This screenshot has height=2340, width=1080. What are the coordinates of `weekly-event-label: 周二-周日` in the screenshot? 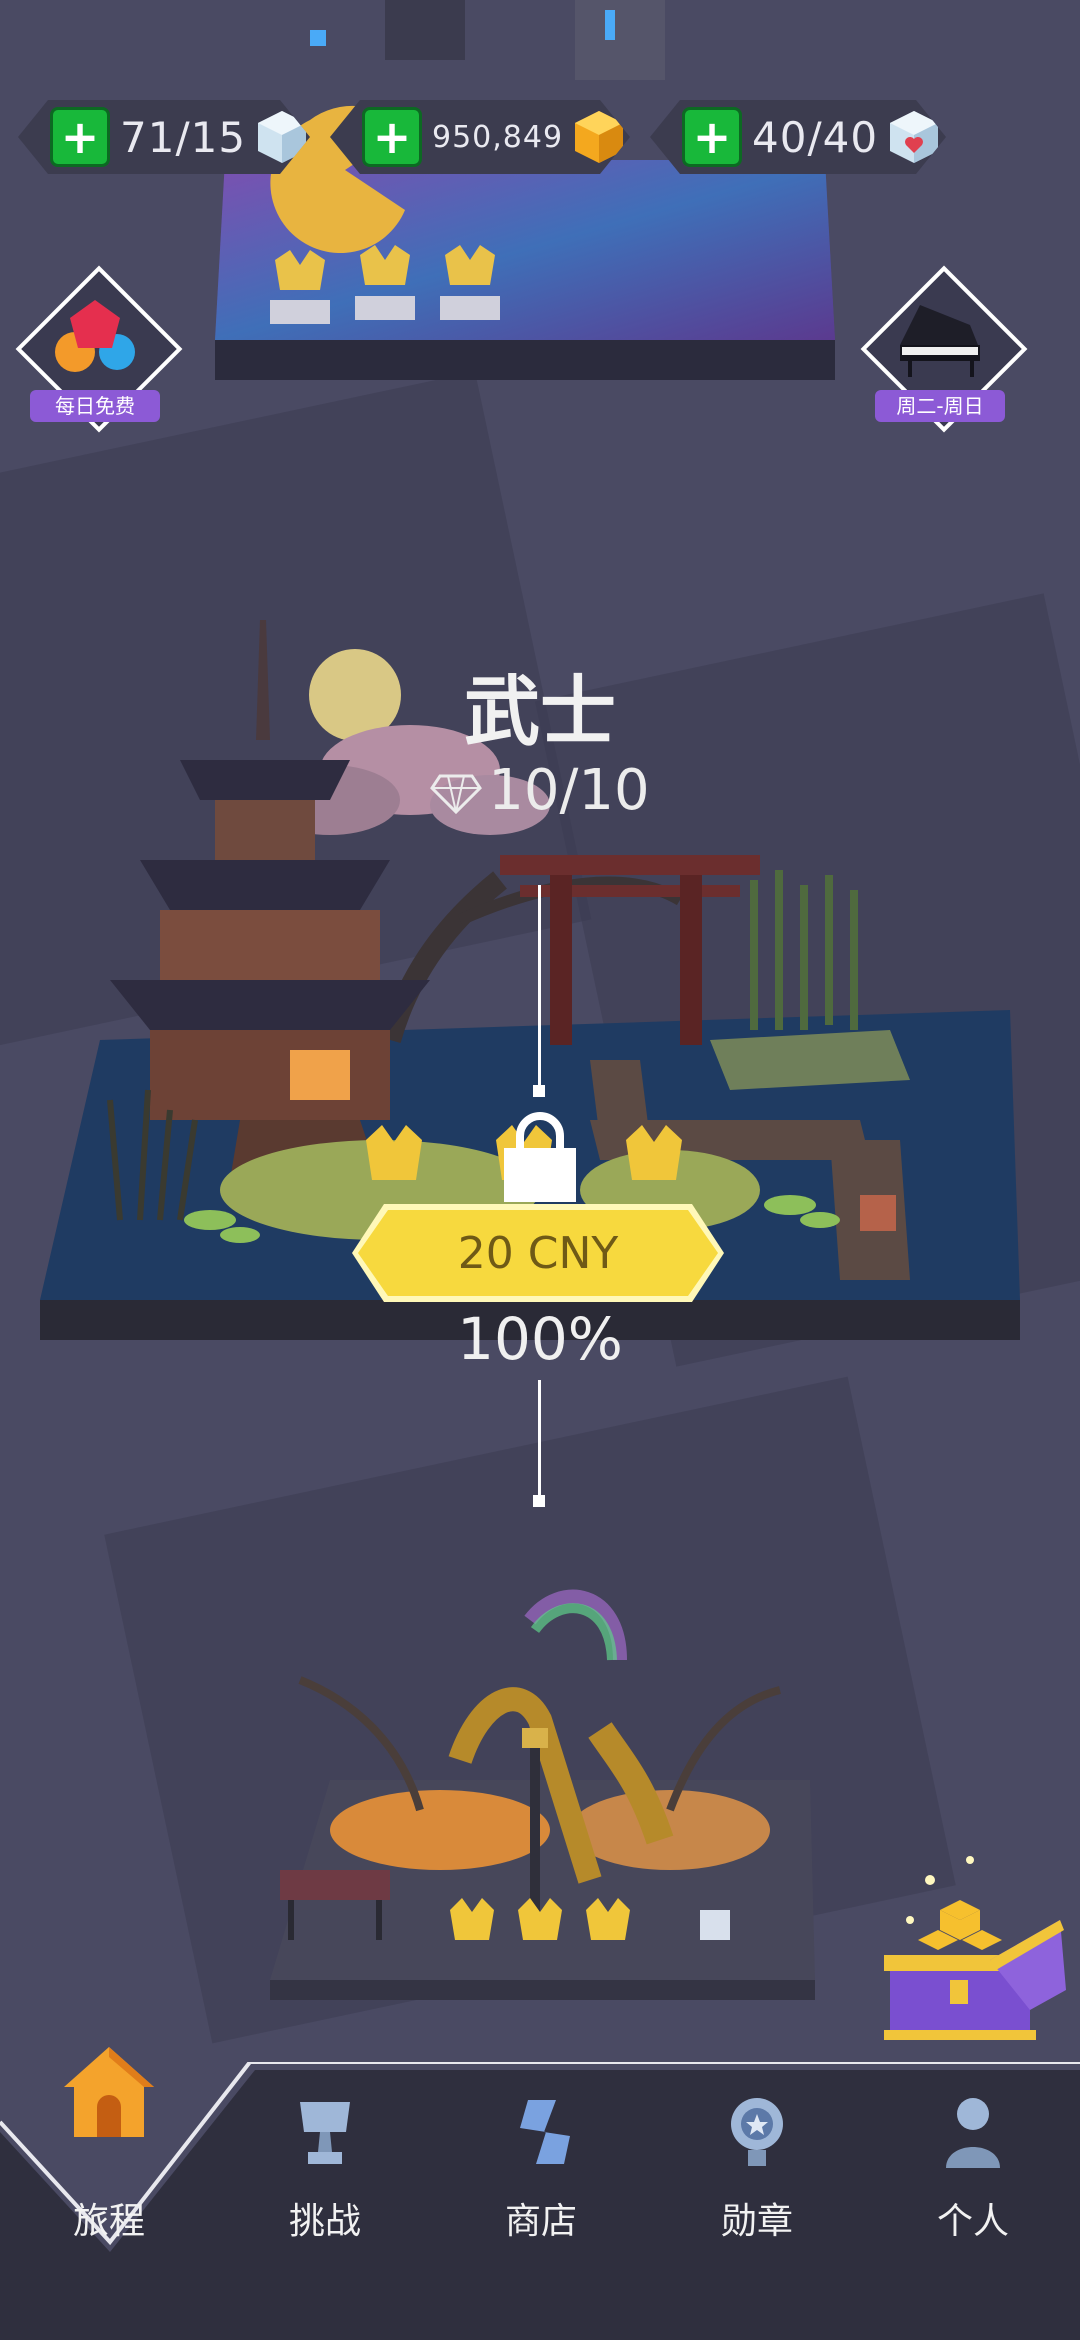 It's located at (940, 406).